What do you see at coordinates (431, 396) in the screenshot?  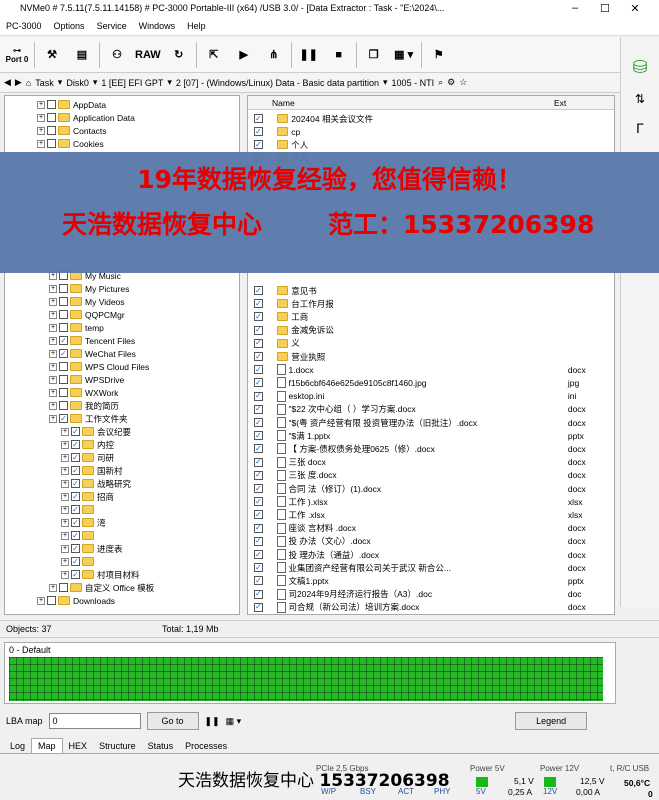 I see `file-row: ✓ esktop.ini ini` at bounding box center [431, 396].